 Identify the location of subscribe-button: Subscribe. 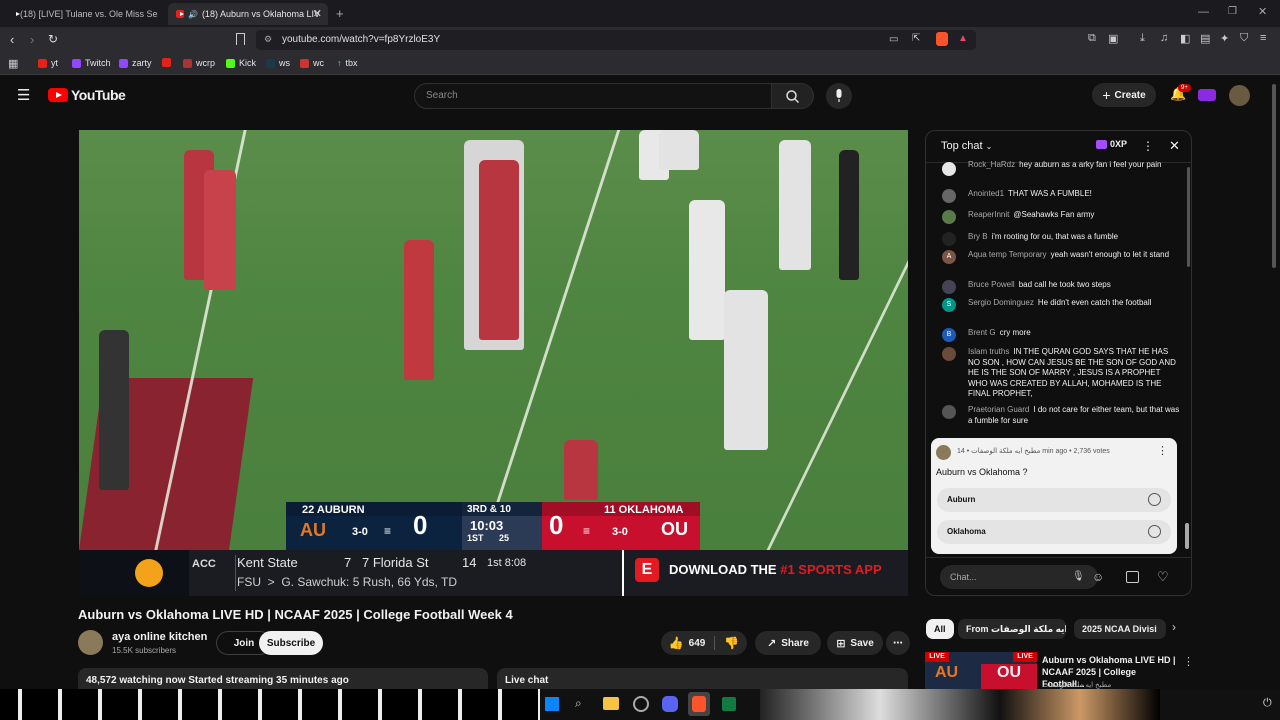
(291, 643).